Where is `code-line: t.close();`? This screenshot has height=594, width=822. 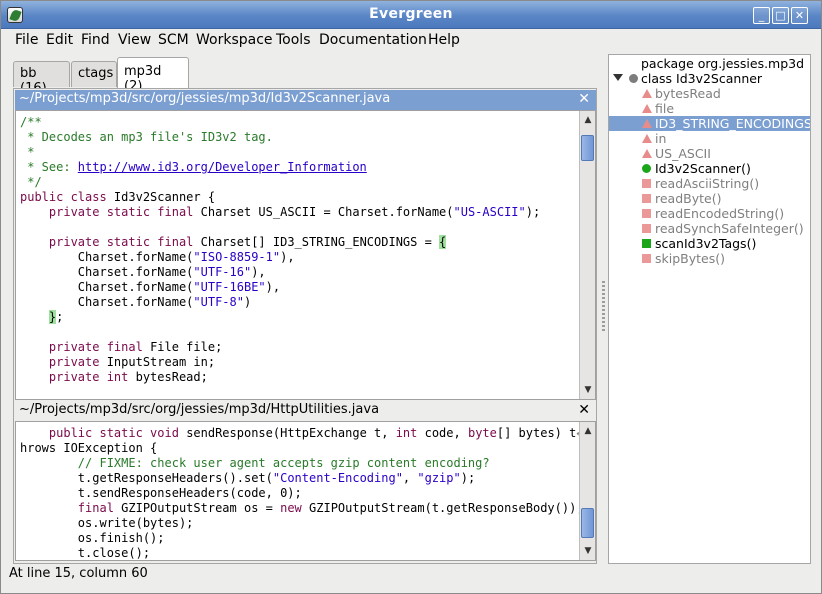
code-line: t.close(); is located at coordinates (302, 553).